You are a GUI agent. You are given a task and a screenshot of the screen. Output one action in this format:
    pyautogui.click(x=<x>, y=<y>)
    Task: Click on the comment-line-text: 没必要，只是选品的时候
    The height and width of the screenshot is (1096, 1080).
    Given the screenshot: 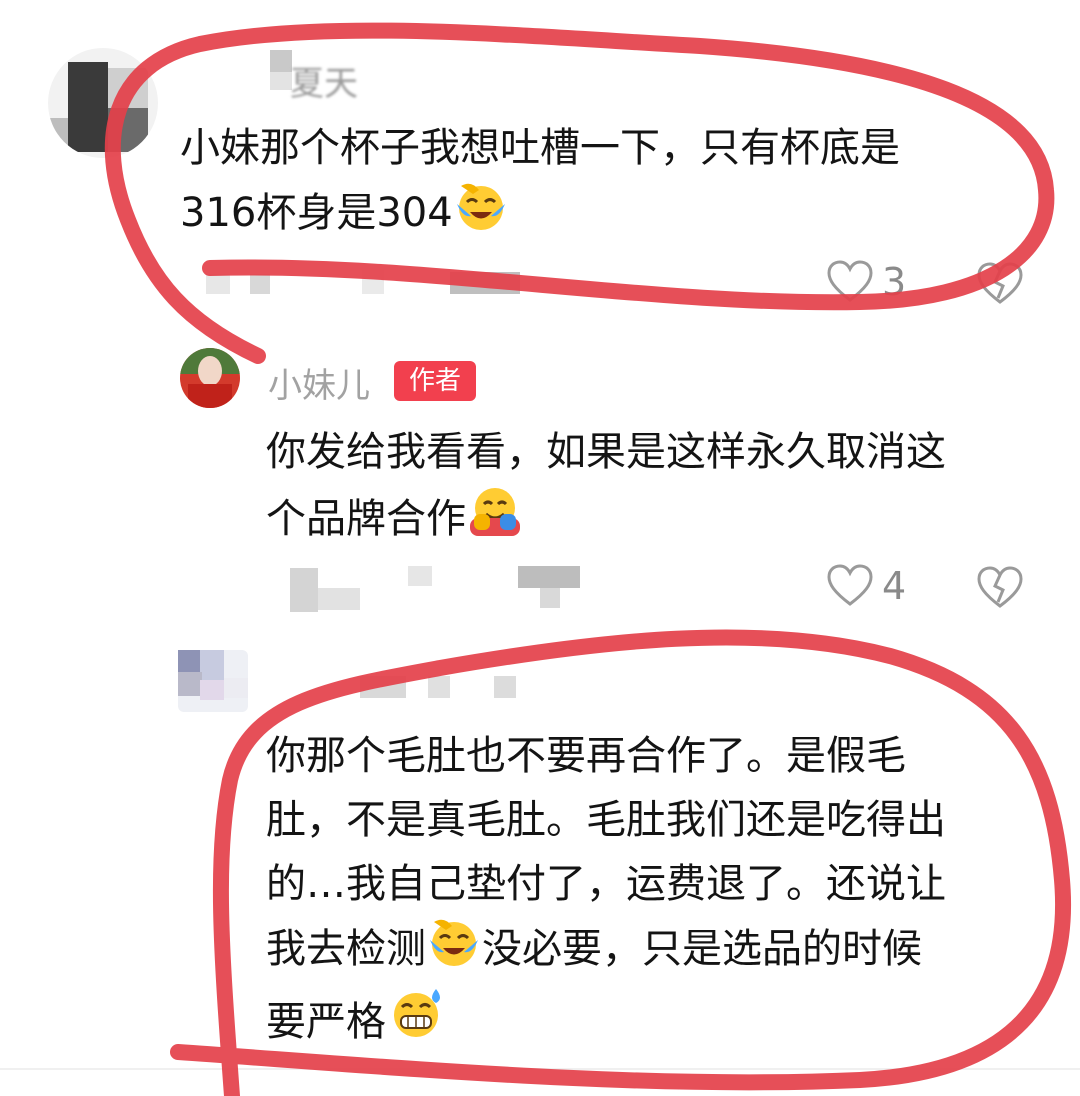 What is the action you would take?
    pyautogui.click(x=702, y=949)
    